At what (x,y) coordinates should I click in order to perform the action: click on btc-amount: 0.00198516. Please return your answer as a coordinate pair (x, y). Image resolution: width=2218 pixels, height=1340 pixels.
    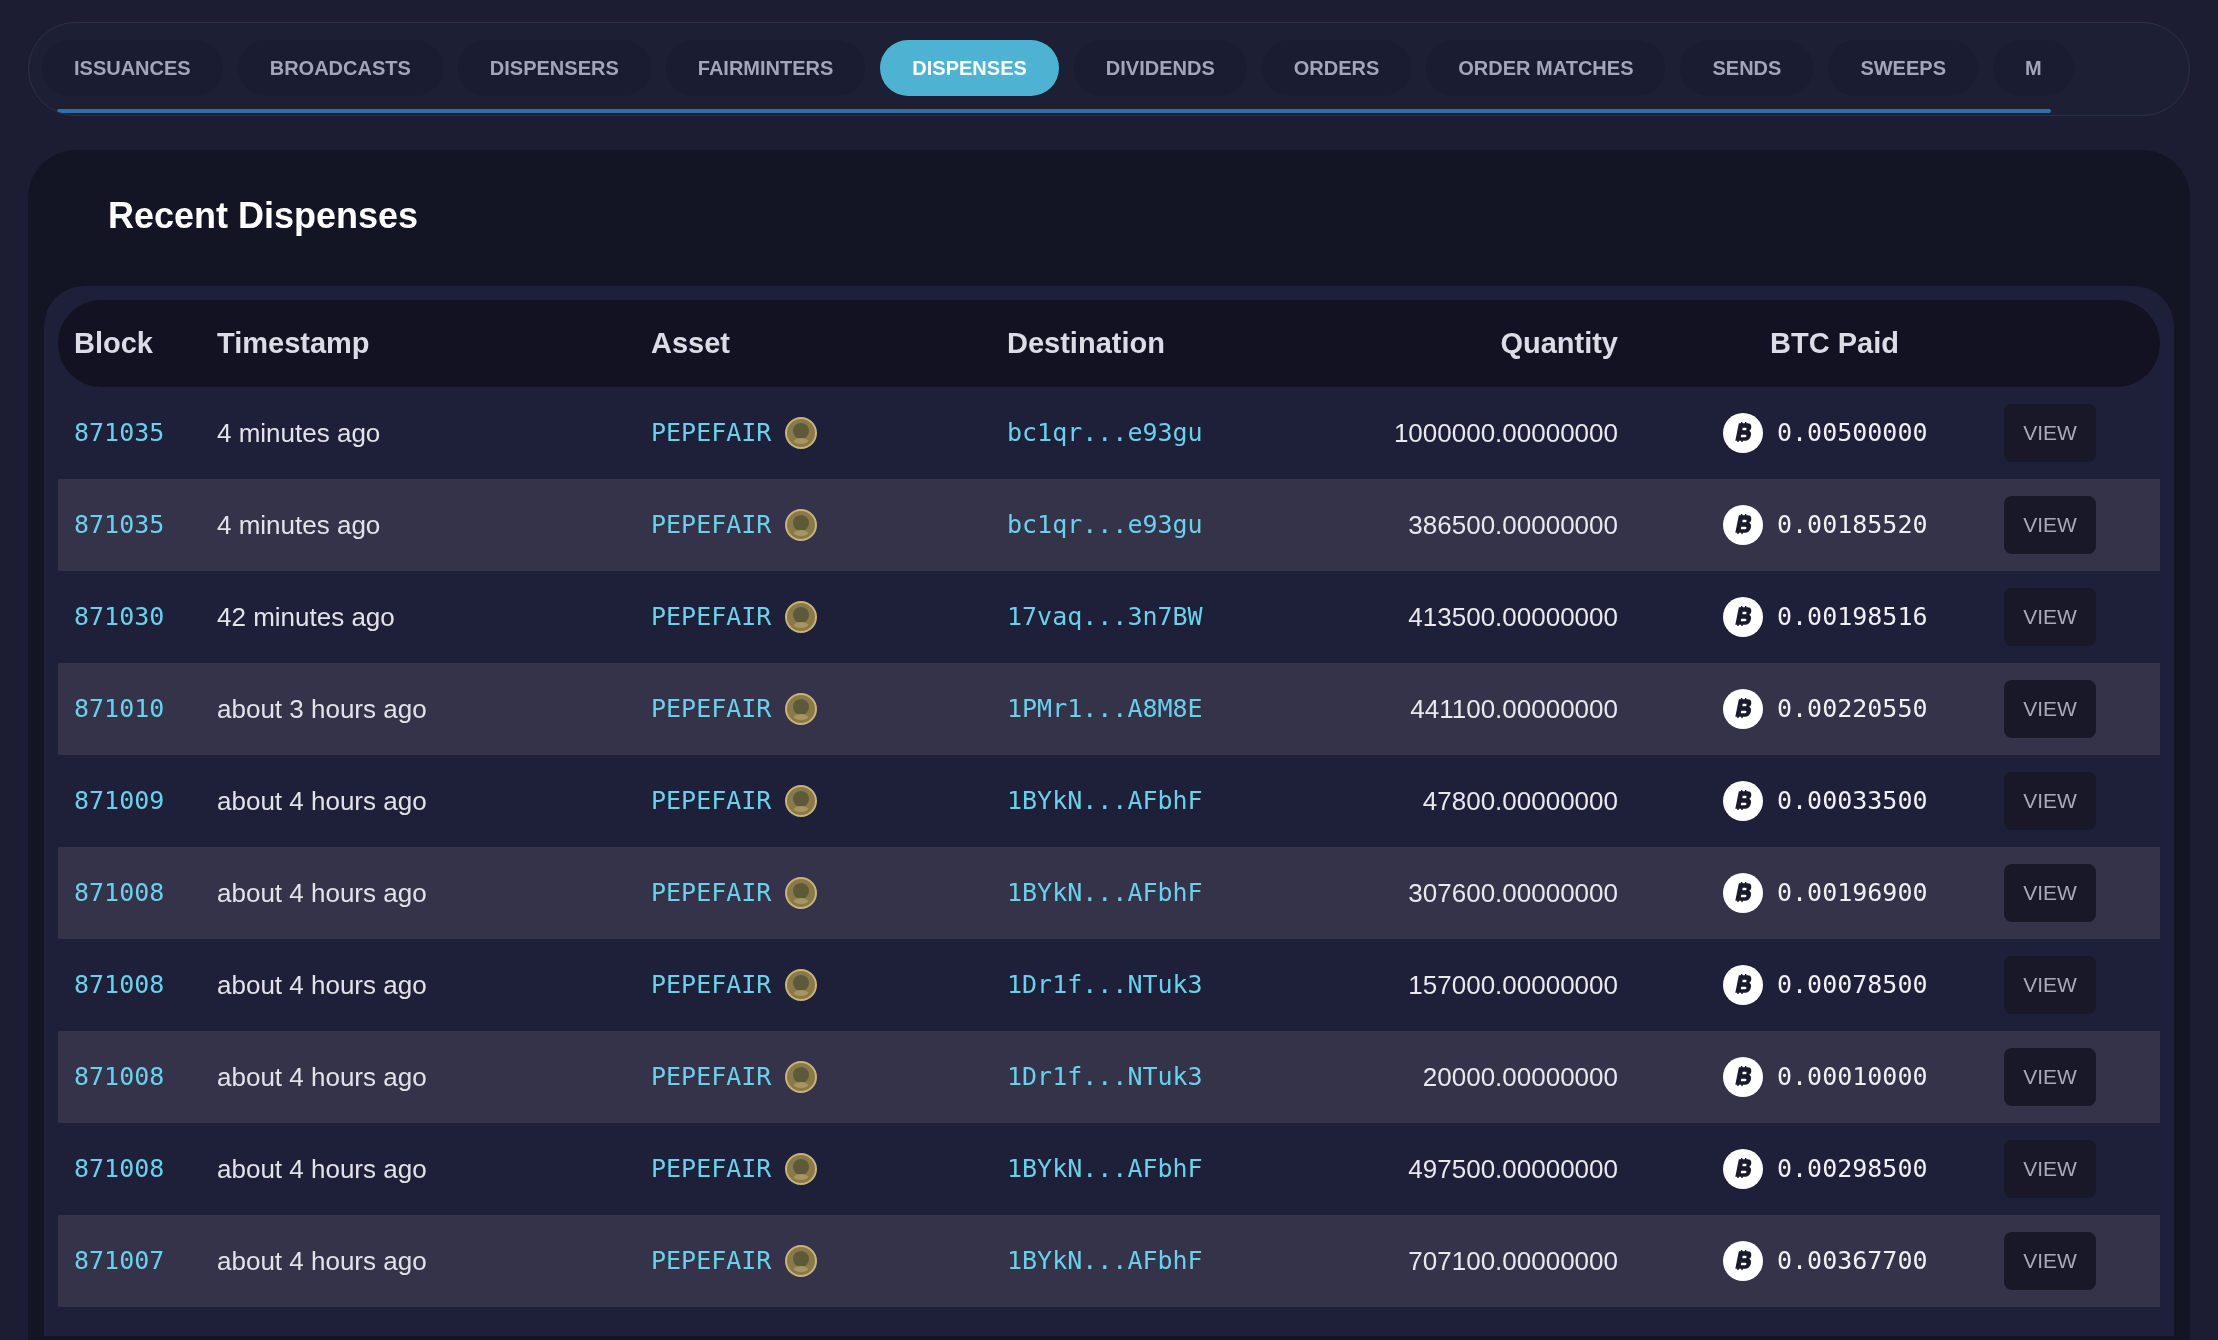
    Looking at the image, I should click on (1852, 617).